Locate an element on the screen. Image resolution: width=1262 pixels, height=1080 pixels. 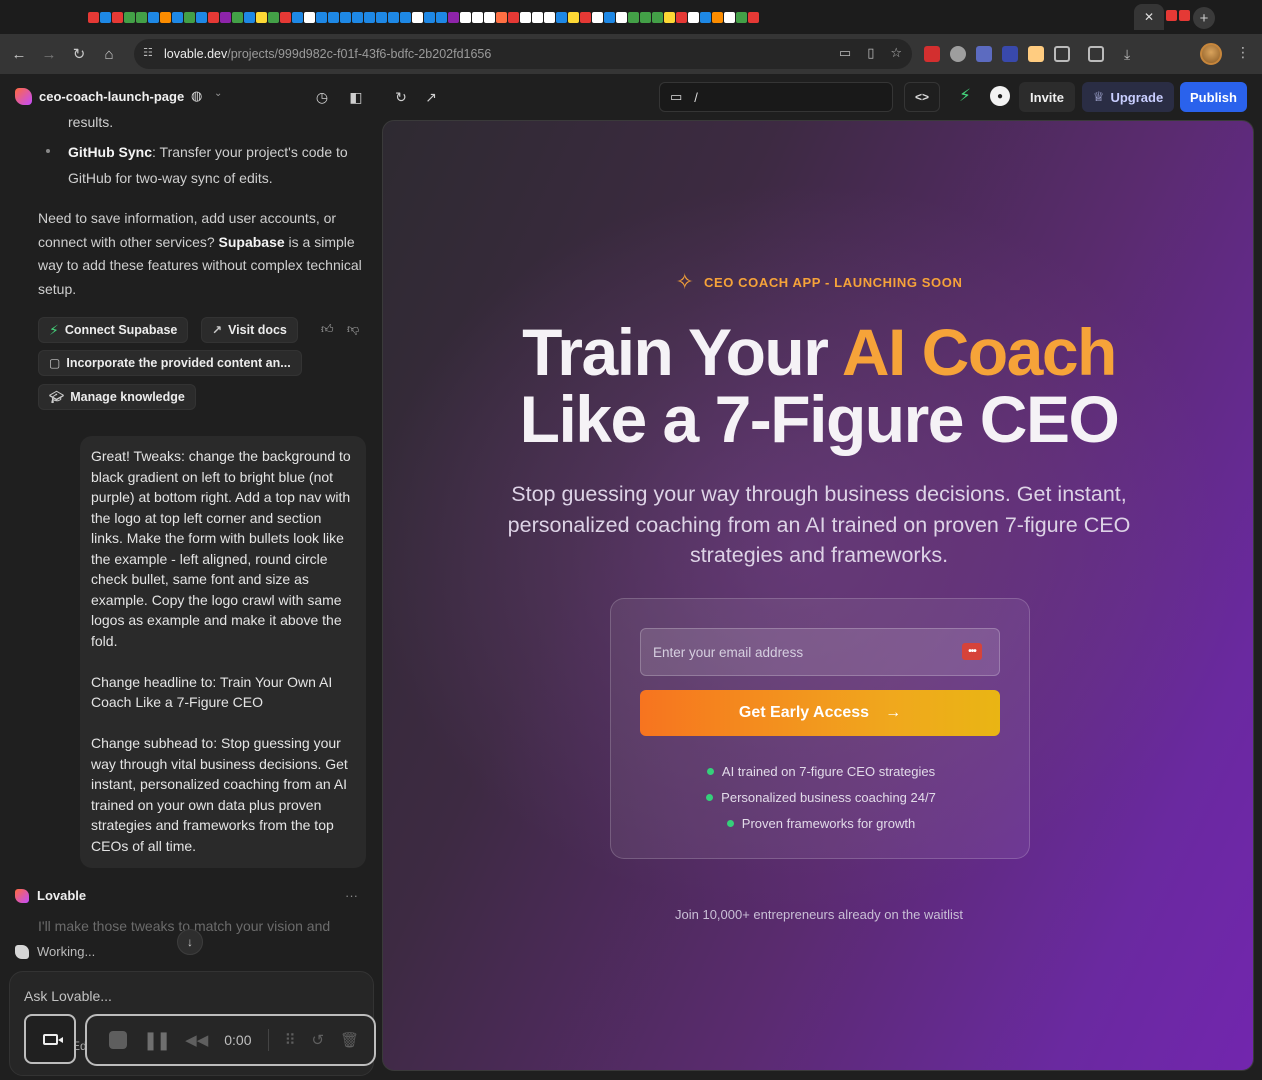
connect-supabase-button: ⚡ Connect Supabase is located at coordinates (113, 330).